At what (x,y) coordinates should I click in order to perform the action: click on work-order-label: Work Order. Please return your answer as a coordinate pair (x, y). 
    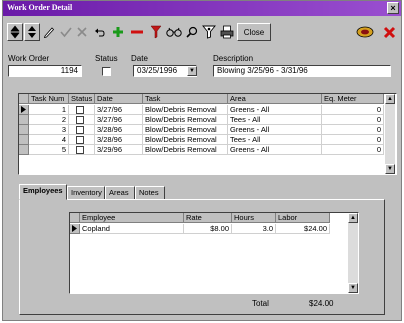
    Looking at the image, I should click on (29, 58).